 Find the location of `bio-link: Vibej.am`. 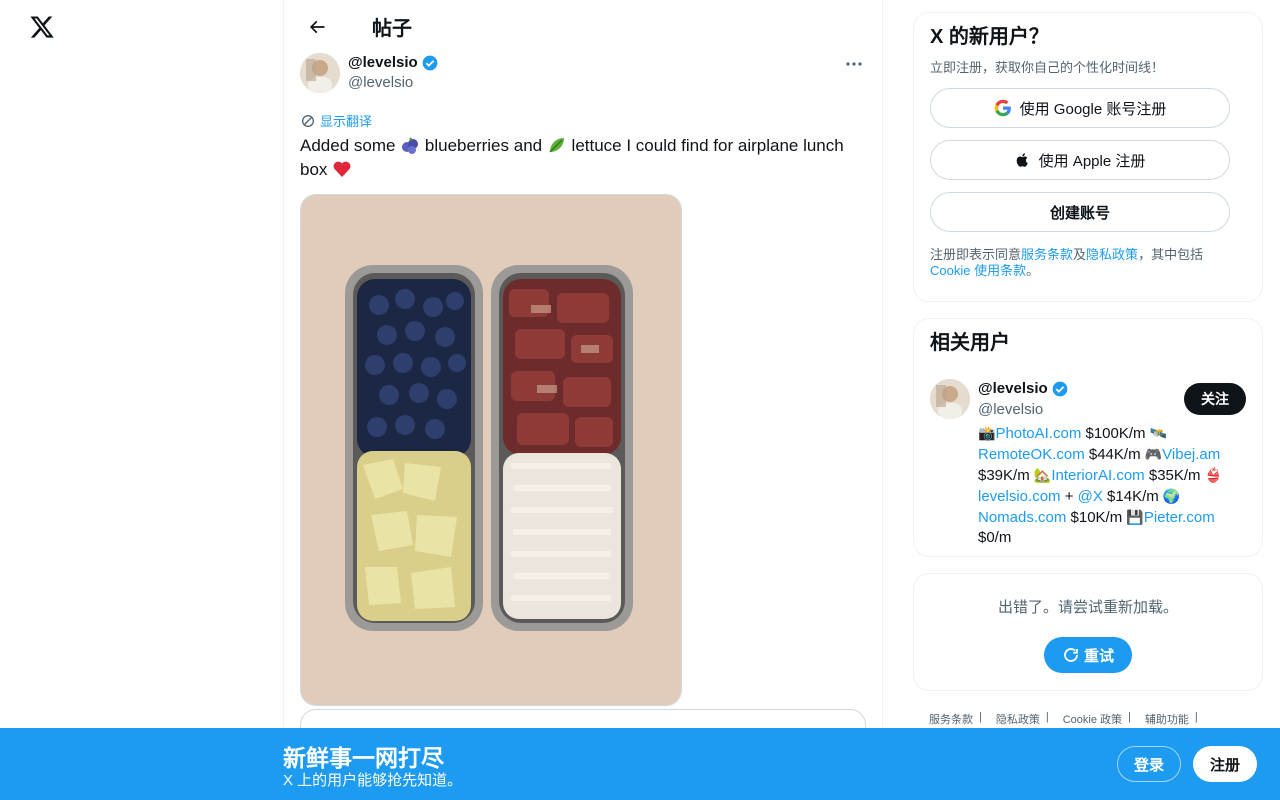

bio-link: Vibej.am is located at coordinates (1191, 454).